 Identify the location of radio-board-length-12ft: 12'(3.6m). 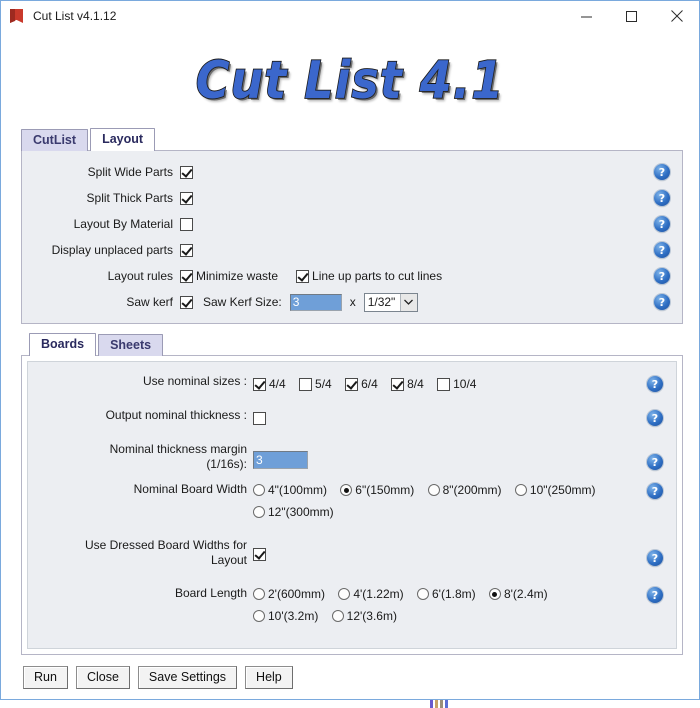
(364, 616).